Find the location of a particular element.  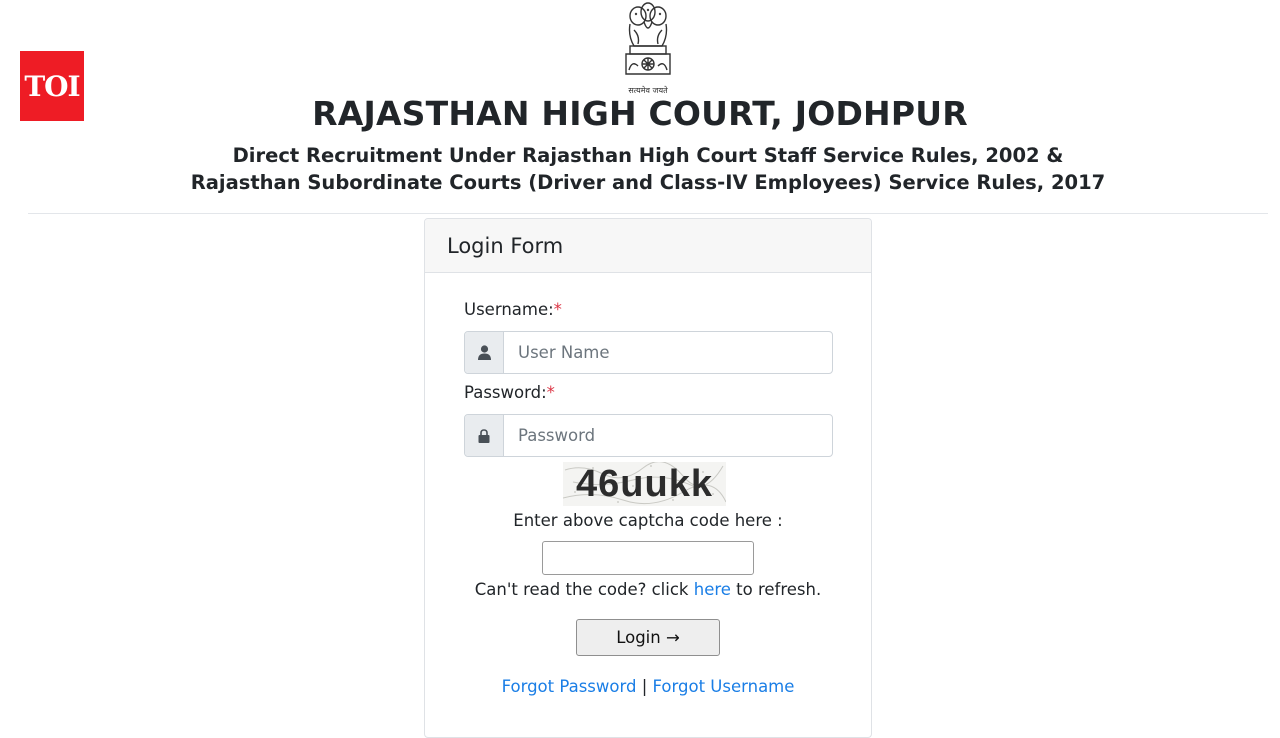

username-input-group is located at coordinates (648, 352).